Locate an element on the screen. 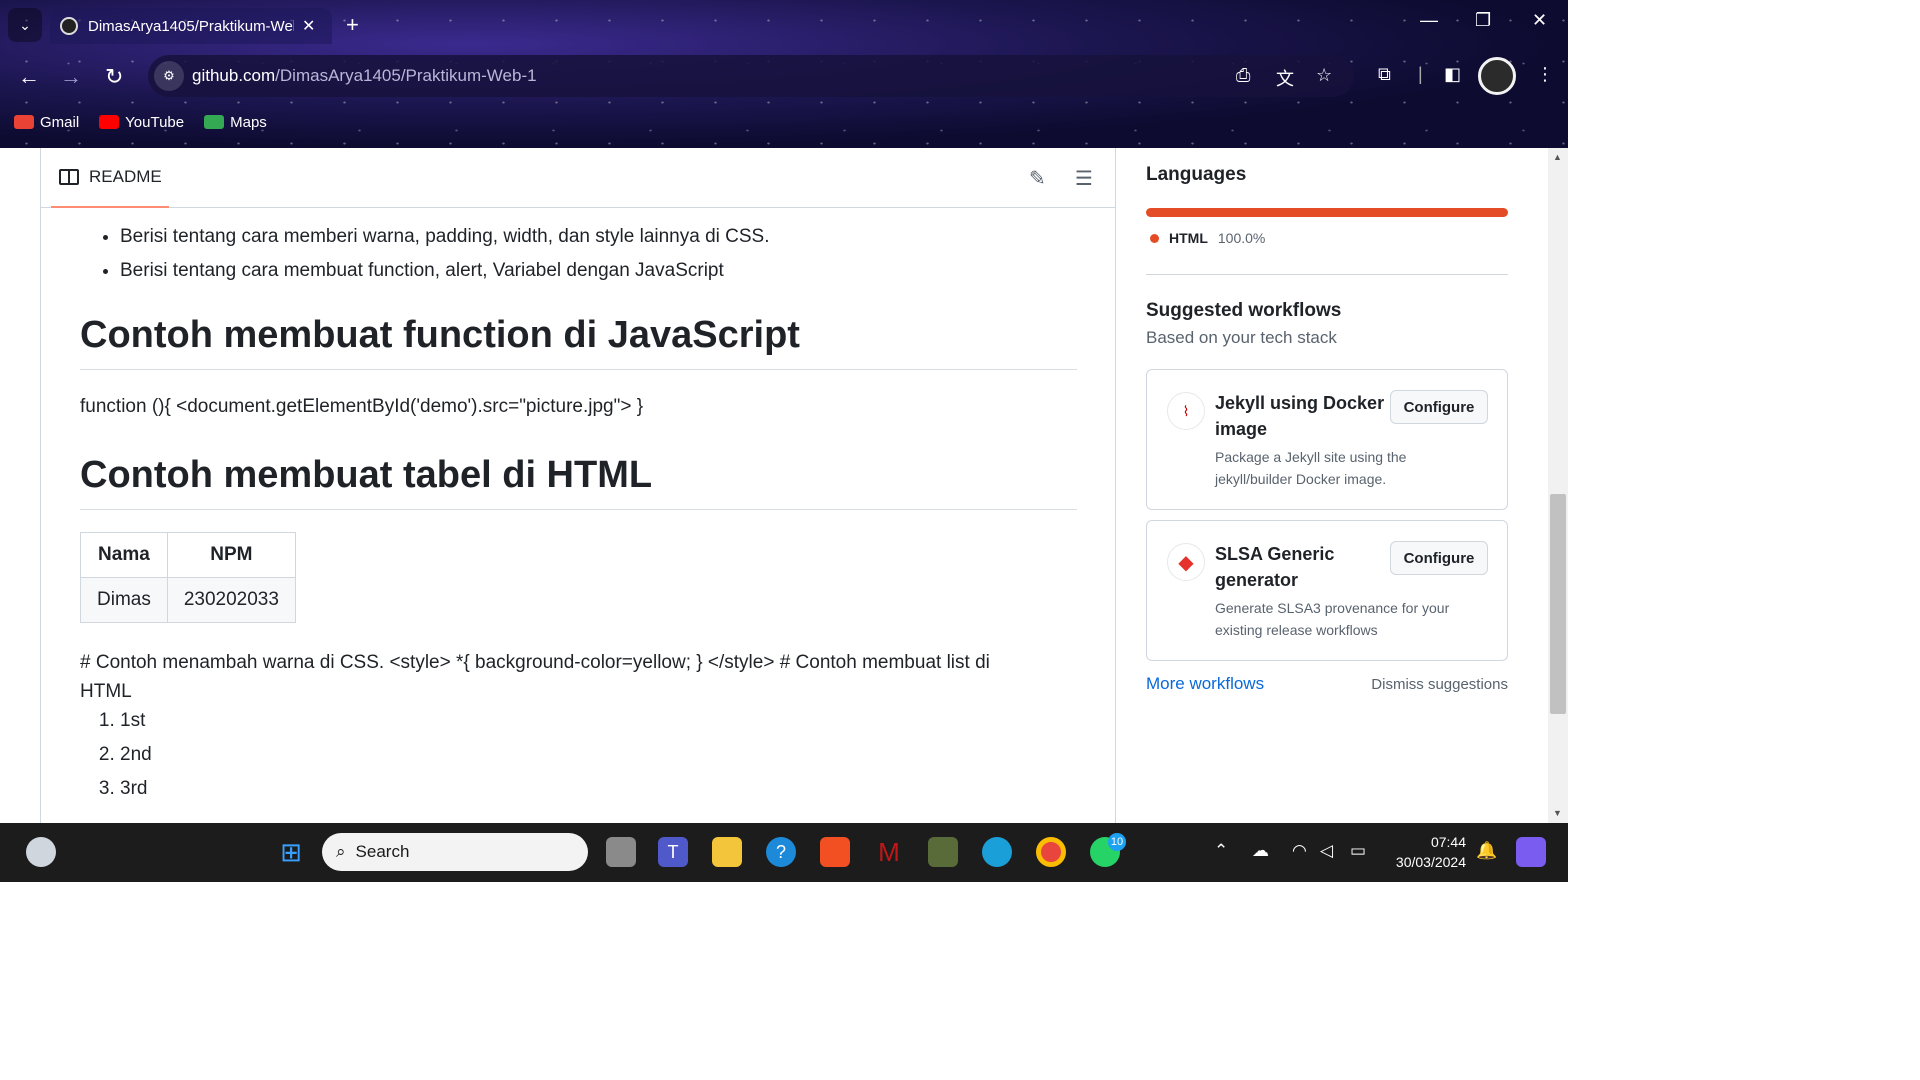  close-window-icon: ✕ is located at coordinates (1539, 20).